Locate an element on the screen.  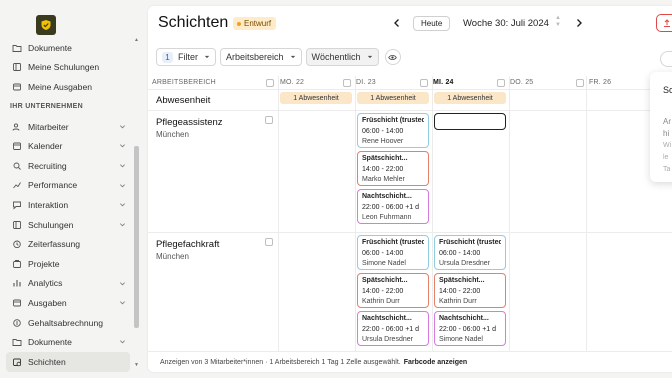
sidebar-item-label: Projekte is located at coordinates (44, 263).